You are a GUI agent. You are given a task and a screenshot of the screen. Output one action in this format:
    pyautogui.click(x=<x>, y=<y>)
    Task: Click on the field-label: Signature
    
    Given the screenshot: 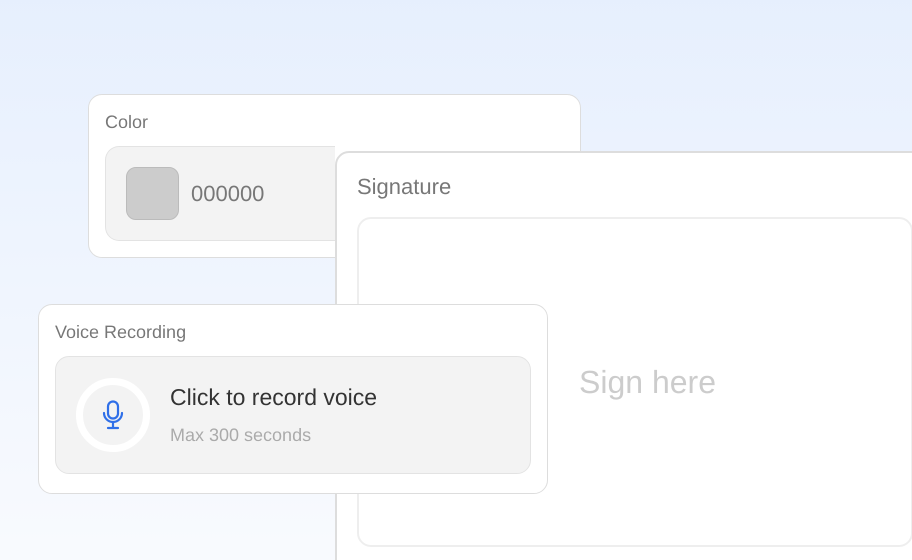 What is the action you would take?
    pyautogui.click(x=404, y=186)
    